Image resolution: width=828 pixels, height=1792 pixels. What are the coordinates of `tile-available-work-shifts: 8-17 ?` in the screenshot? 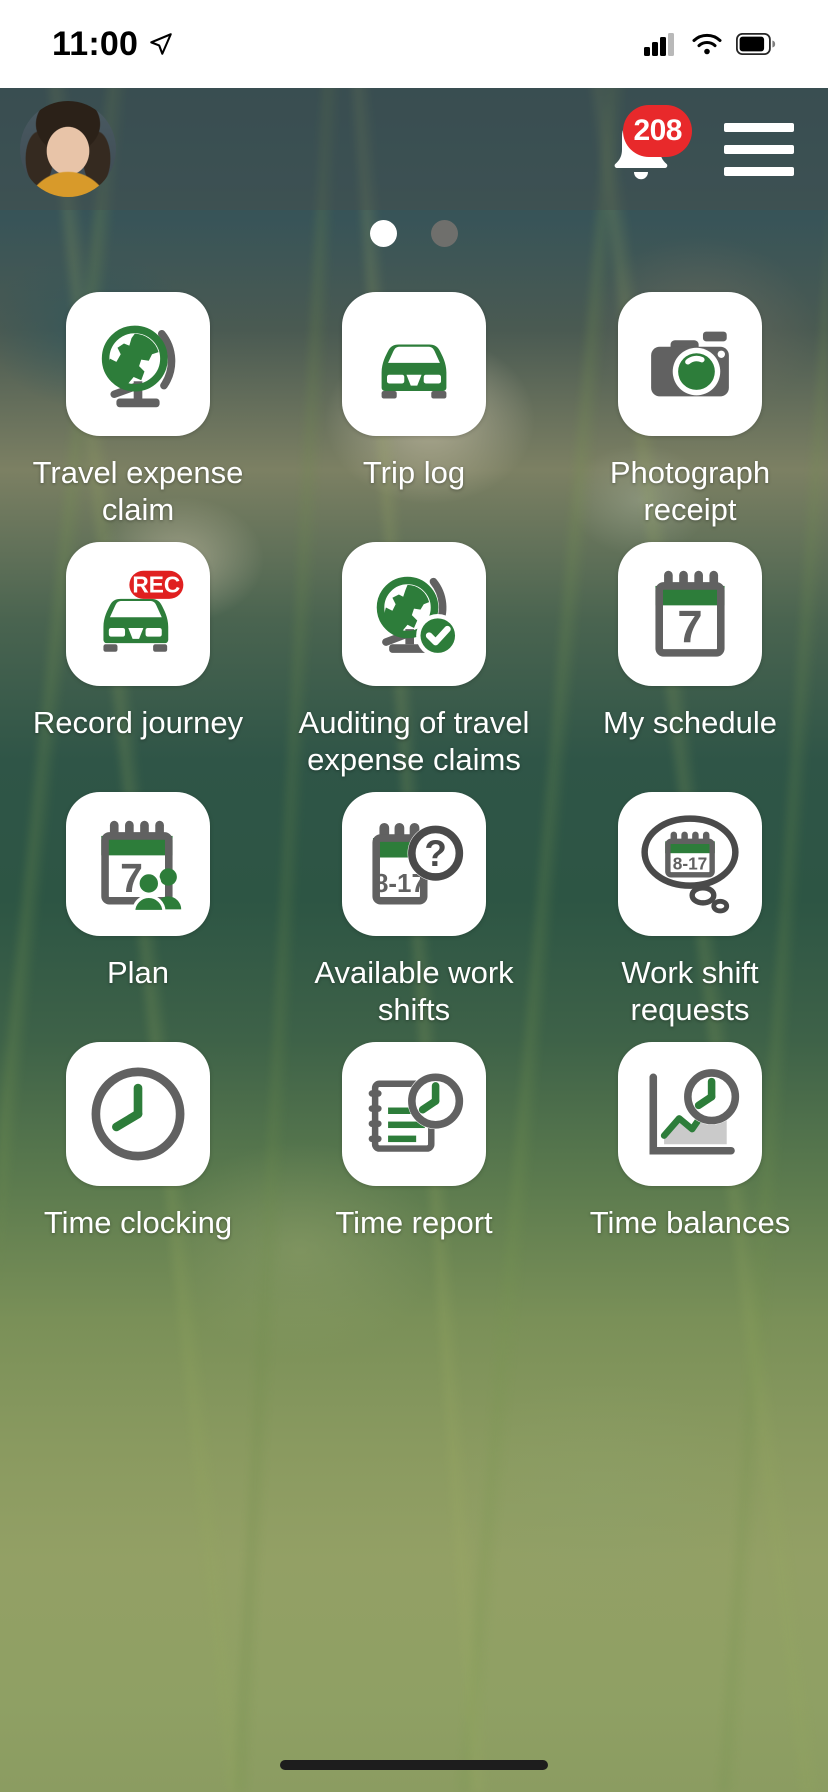 It's located at (414, 864).